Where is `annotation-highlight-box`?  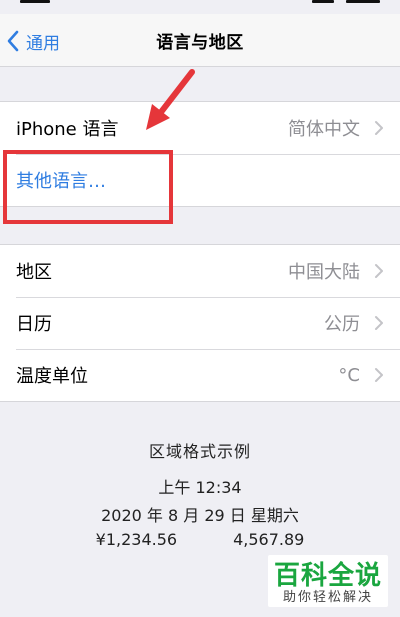 annotation-highlight-box is located at coordinates (88, 187).